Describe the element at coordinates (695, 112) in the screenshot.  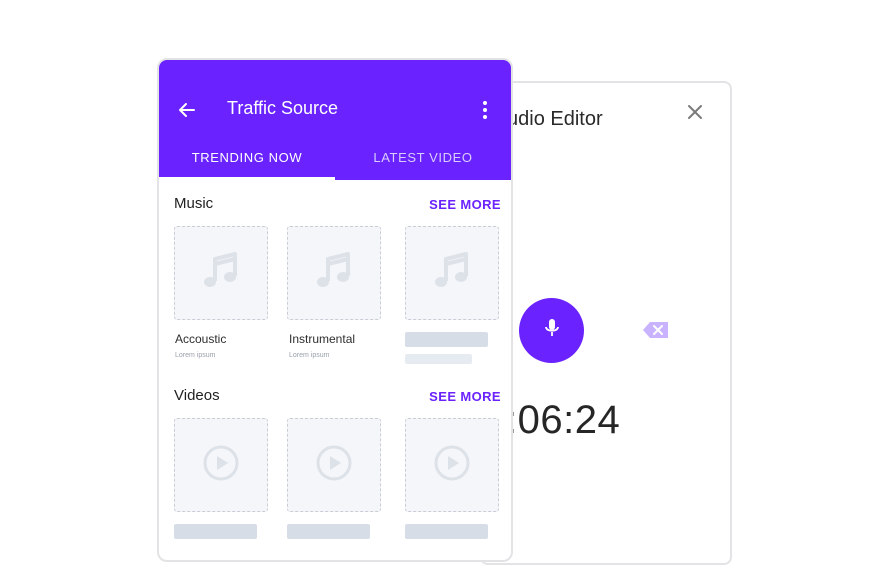
I see `close-icon` at that location.